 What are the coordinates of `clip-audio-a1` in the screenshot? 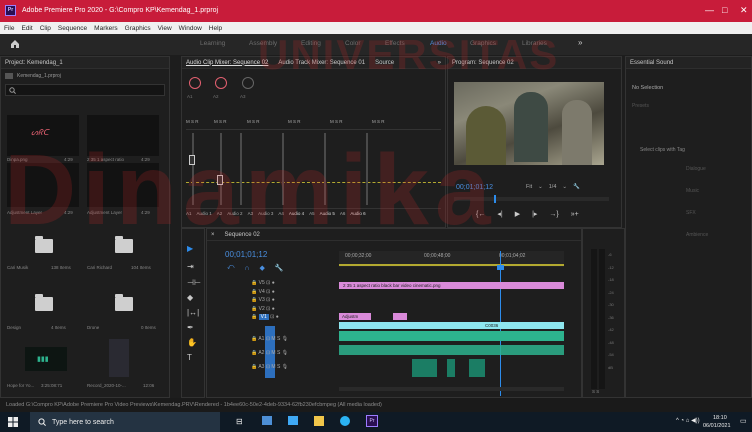 It's located at (451, 336).